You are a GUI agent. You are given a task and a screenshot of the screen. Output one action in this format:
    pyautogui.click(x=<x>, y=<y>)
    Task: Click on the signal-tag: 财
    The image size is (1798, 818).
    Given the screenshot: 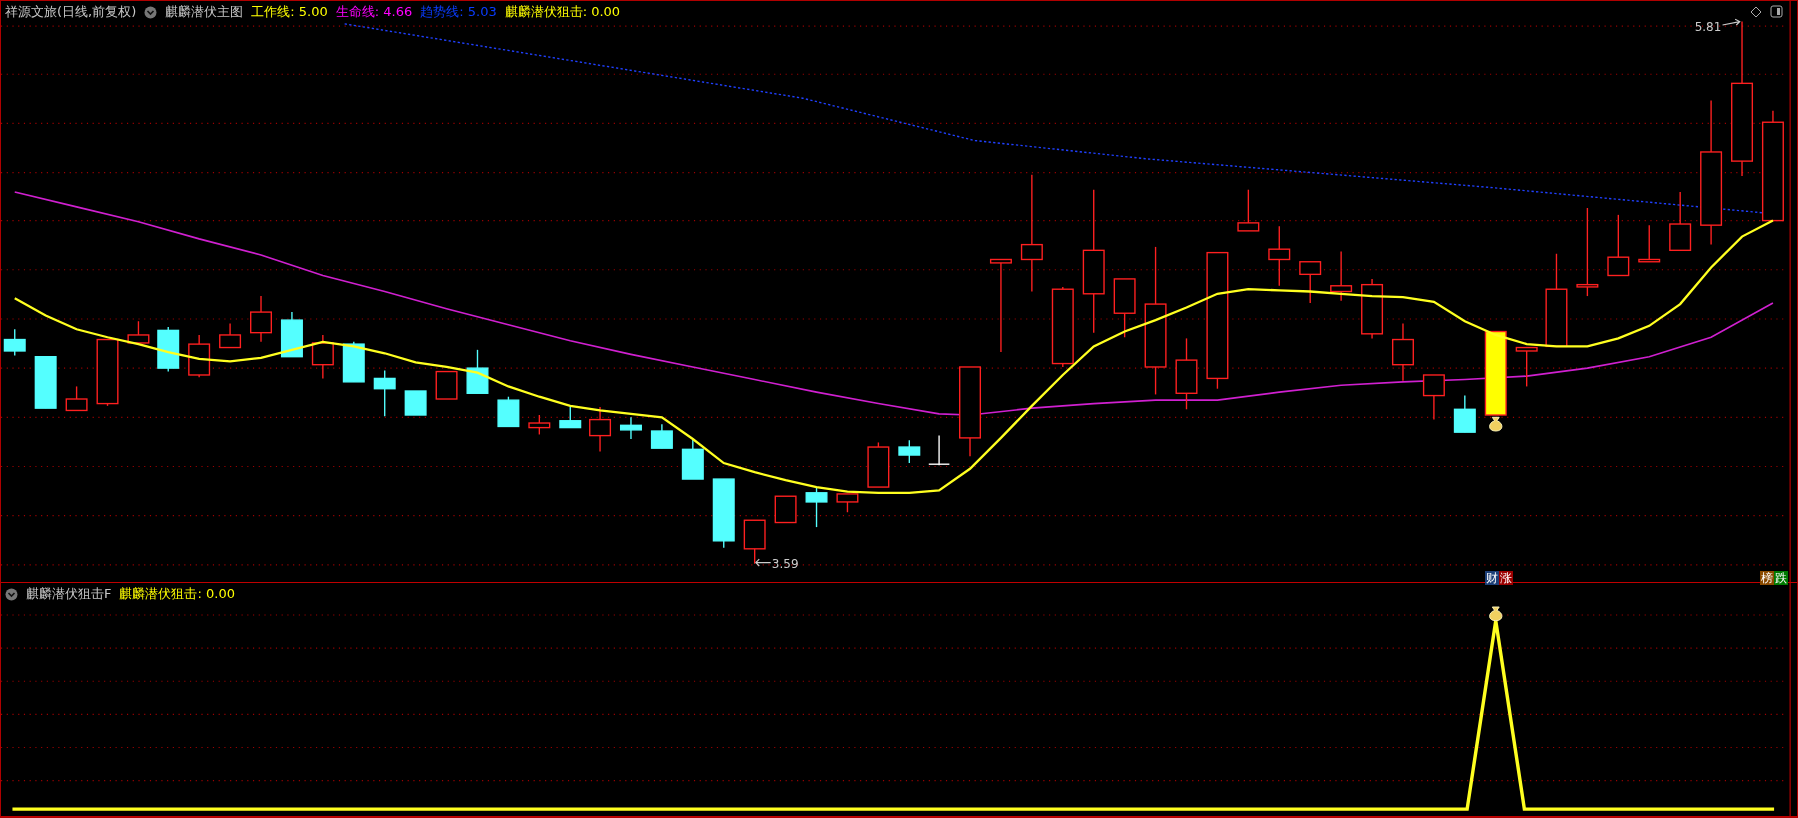 What is the action you would take?
    pyautogui.click(x=1492, y=577)
    